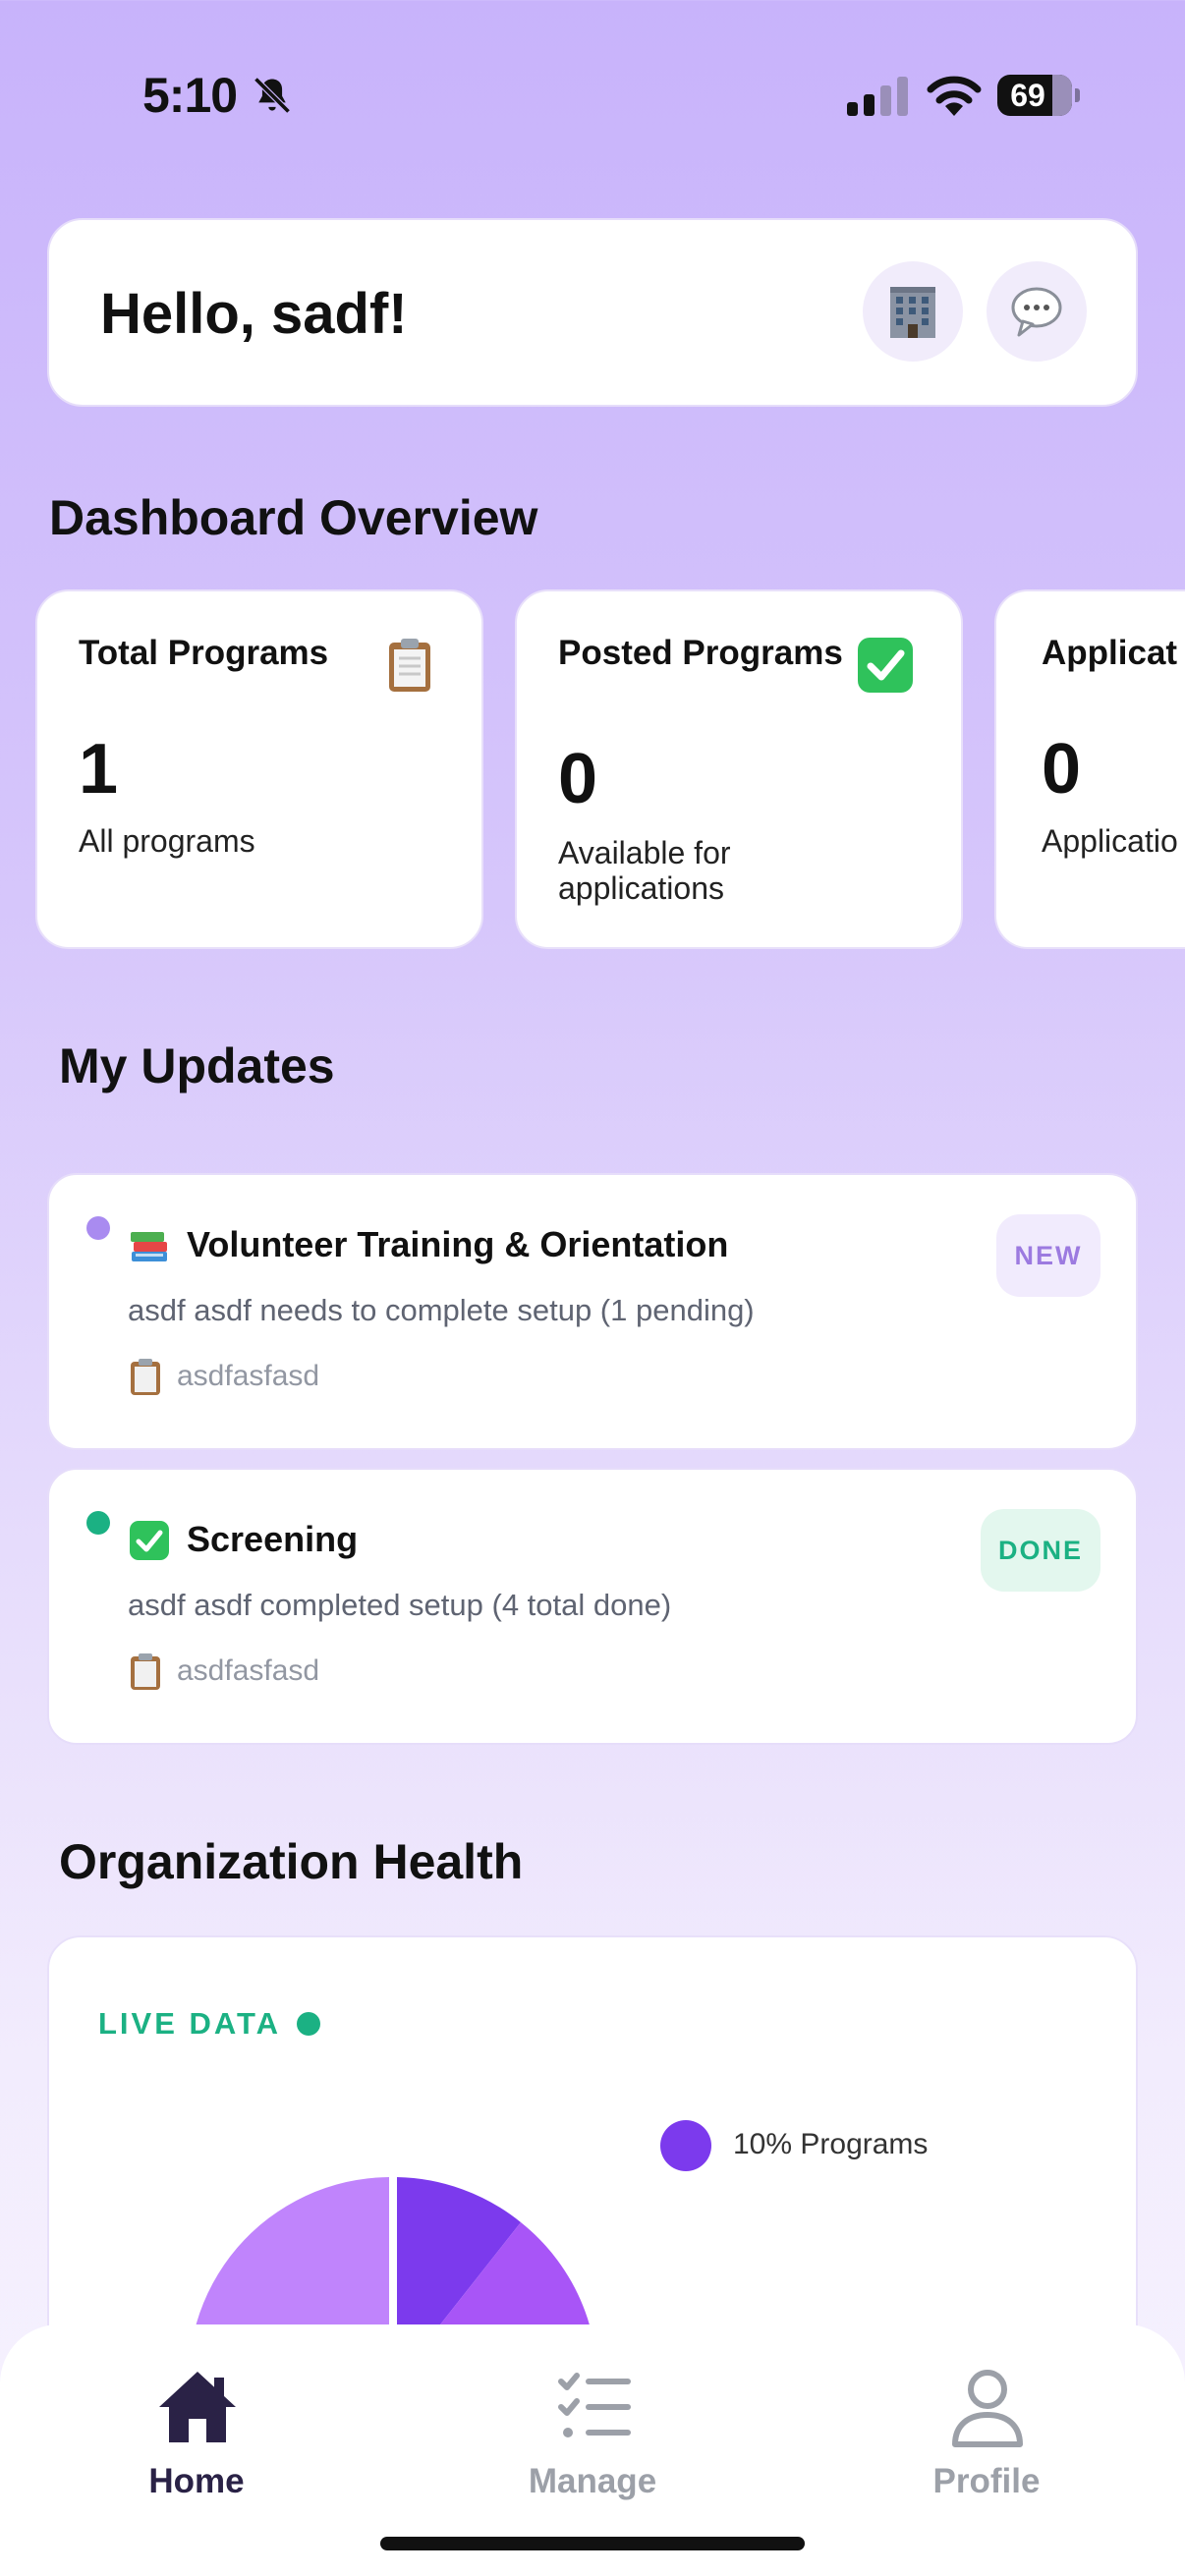 The width and height of the screenshot is (1185, 2576). Describe the element at coordinates (309, 2024) in the screenshot. I see `live-indicator-dot` at that location.